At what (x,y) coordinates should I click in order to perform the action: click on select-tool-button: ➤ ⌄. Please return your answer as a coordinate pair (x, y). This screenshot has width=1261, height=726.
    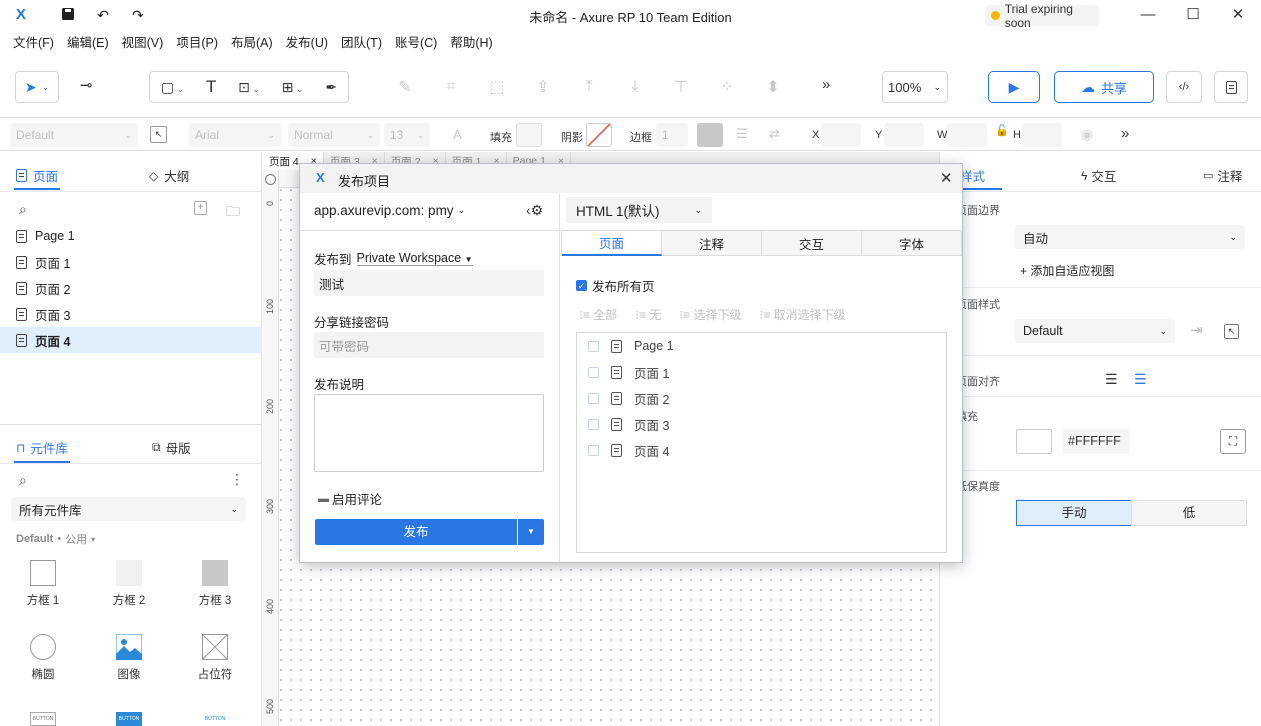
    Looking at the image, I should click on (37, 87).